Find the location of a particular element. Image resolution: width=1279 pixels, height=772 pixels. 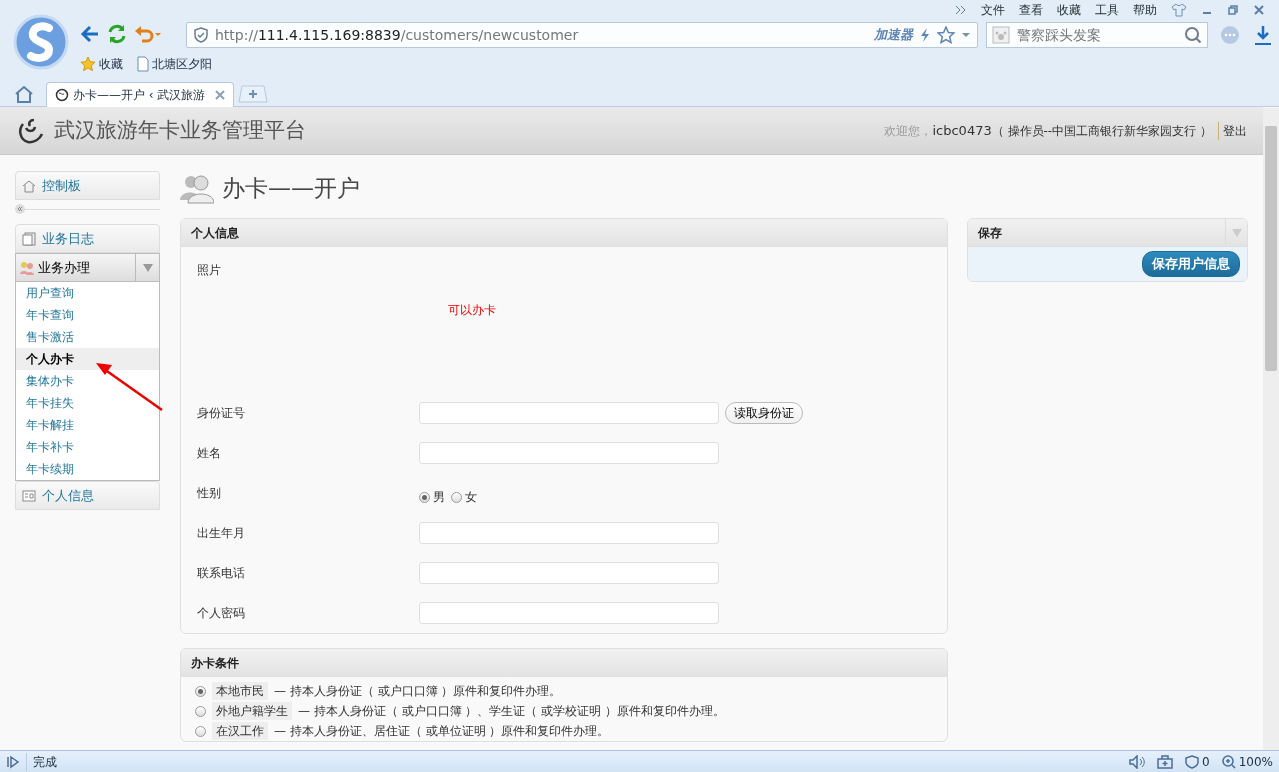

submenu-item: 年卡查询 is located at coordinates (87, 315).